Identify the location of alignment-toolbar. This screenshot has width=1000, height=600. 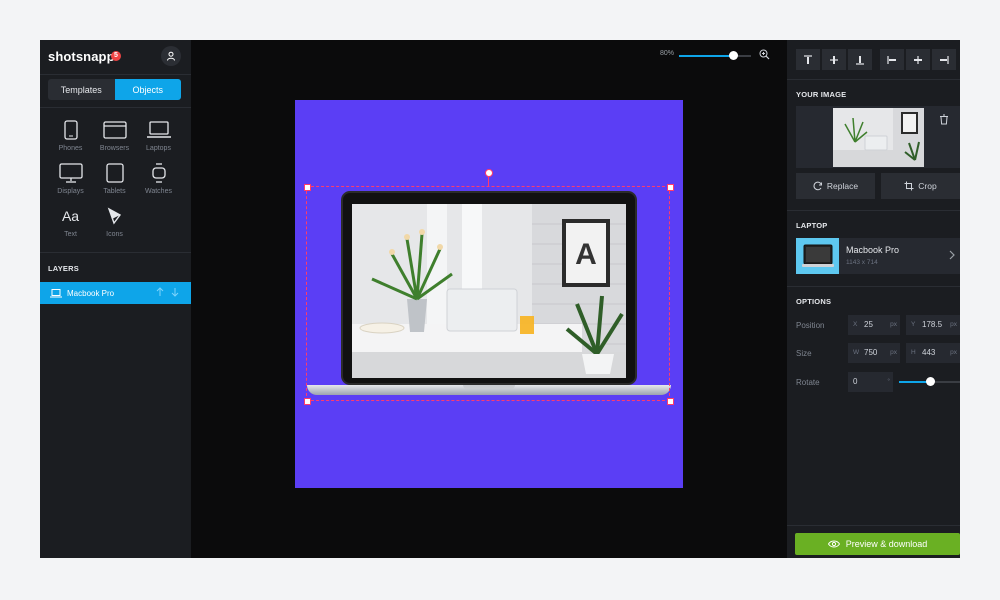
(877, 59).